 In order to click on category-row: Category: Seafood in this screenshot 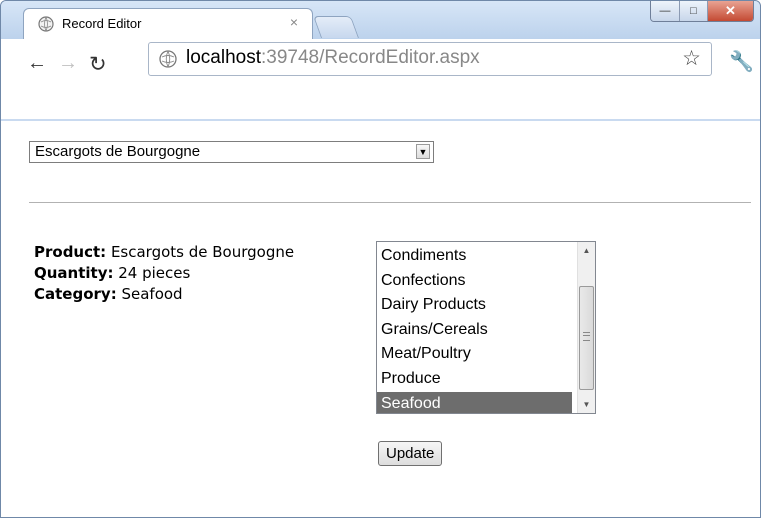, I will do `click(164, 294)`.